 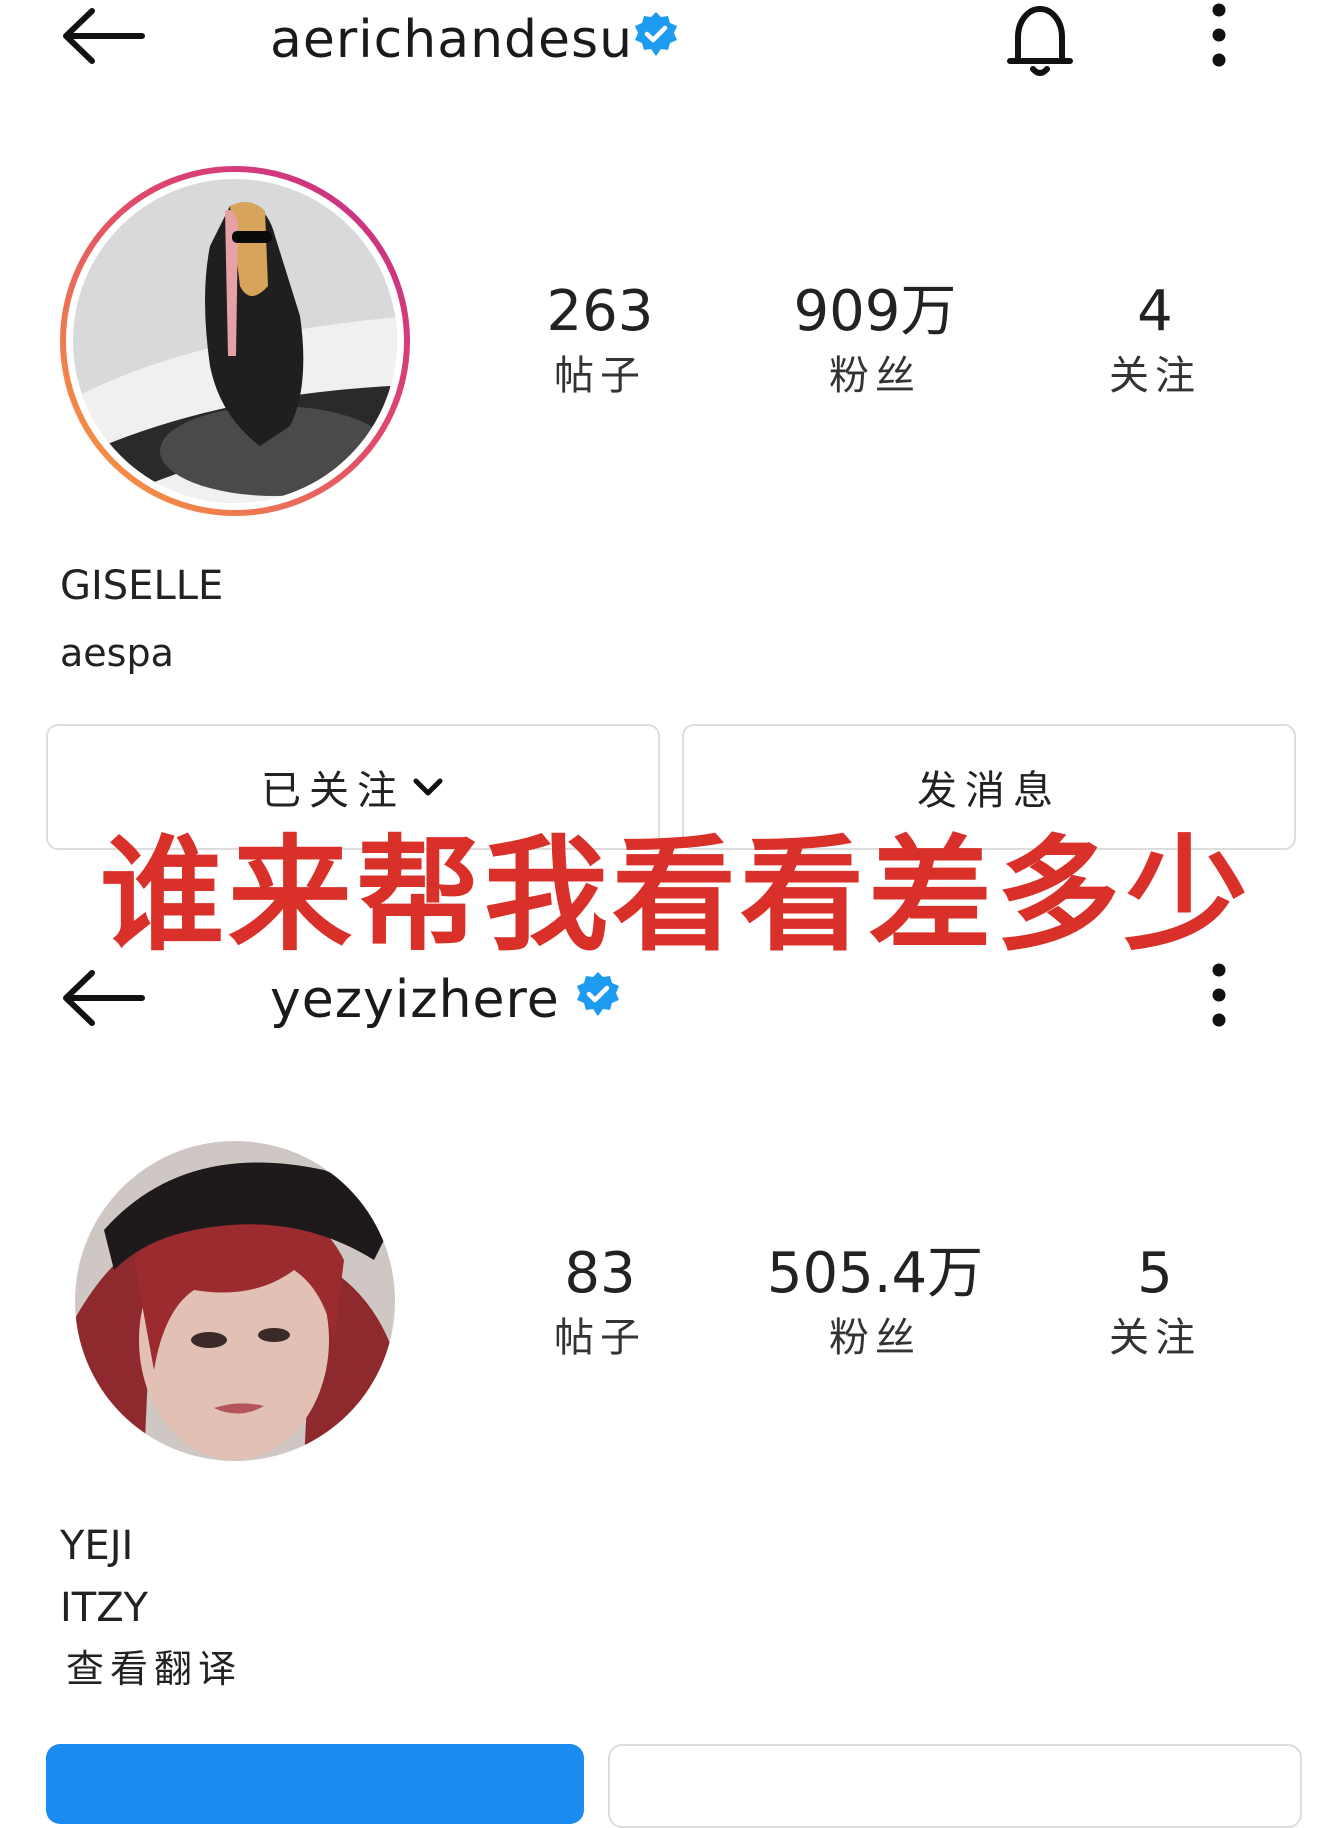 I want to click on profile-display-name: YEJI, so click(x=97, y=1546).